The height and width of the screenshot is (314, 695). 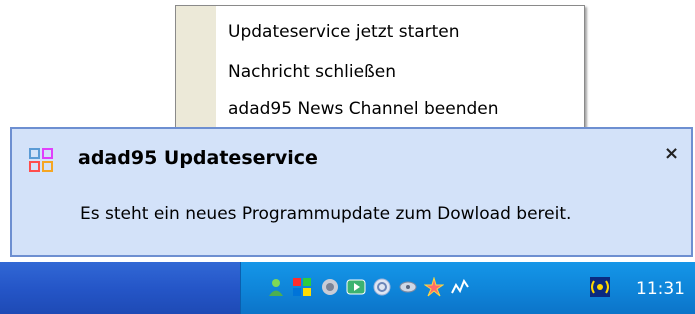 I want to click on balloon-title: adad95 Updateservice, so click(x=198, y=158).